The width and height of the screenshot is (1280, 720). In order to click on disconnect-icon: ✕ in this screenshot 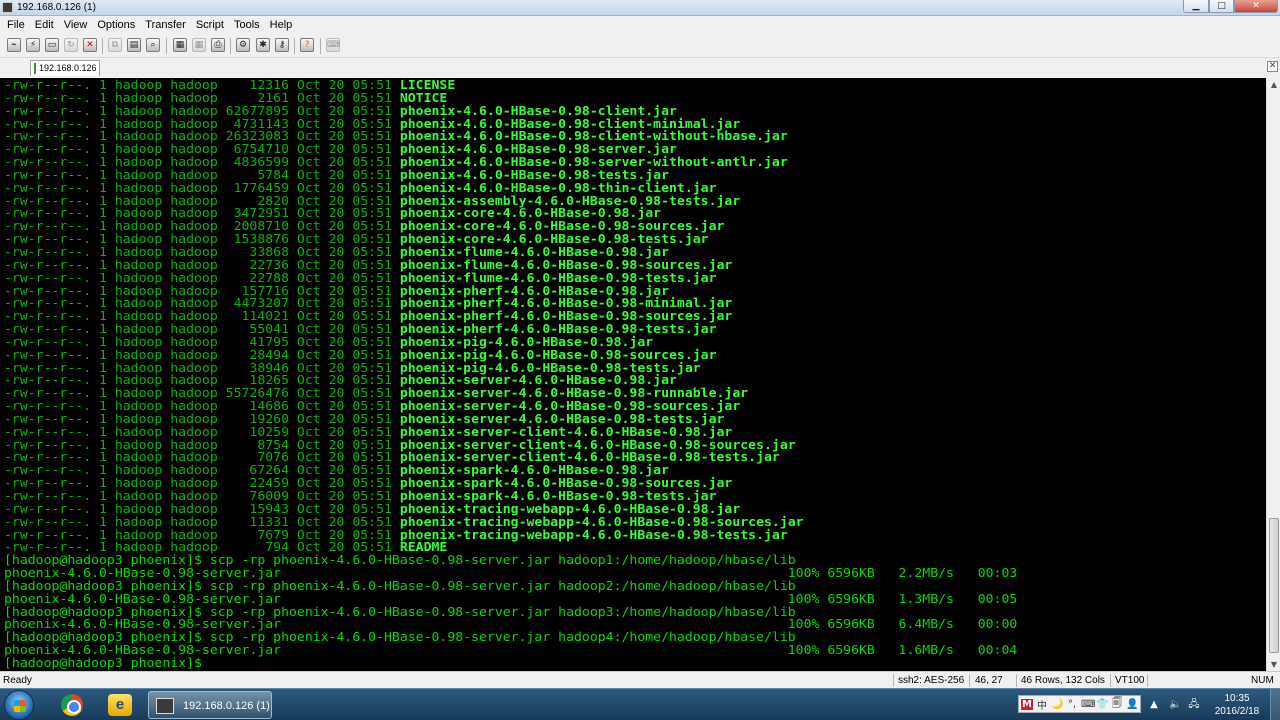, I will do `click(90, 45)`.